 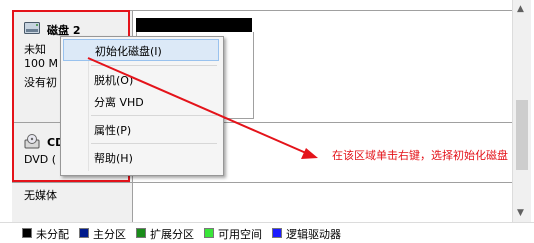 I want to click on legend-label-primary: 主分区, so click(x=109, y=234).